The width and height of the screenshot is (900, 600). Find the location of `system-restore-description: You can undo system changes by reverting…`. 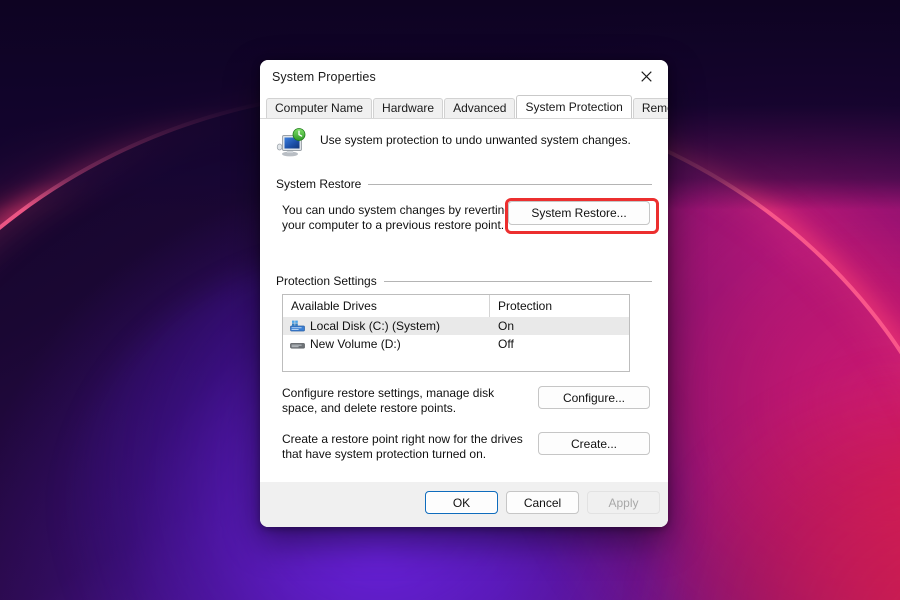

system-restore-description: You can undo system changes by reverting… is located at coordinates (397, 217).